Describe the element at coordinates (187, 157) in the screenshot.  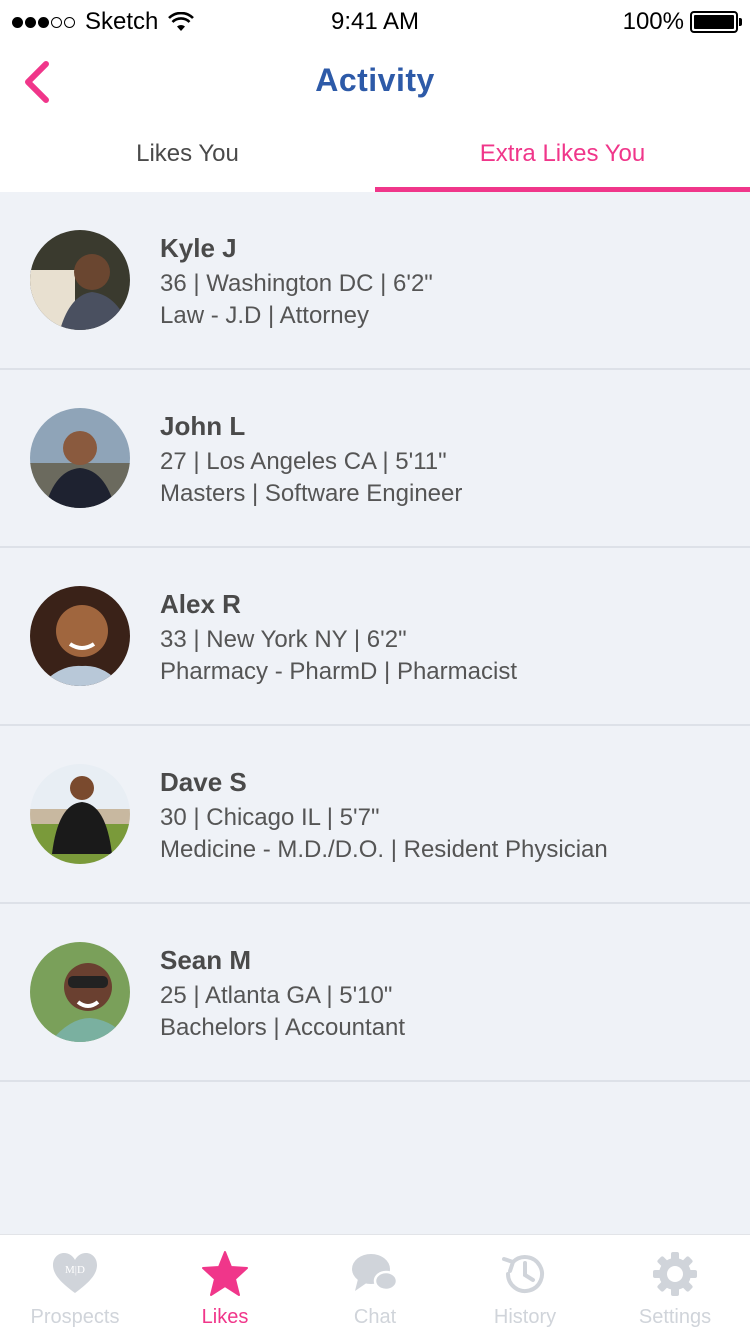
I see `tab-likes-you: Likes You` at that location.